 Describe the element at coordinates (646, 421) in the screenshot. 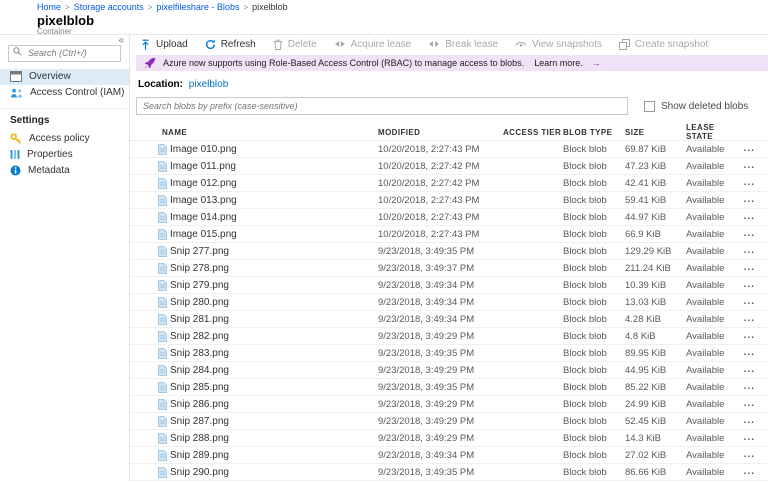

I see `blob-size: 52.45 KiB` at that location.